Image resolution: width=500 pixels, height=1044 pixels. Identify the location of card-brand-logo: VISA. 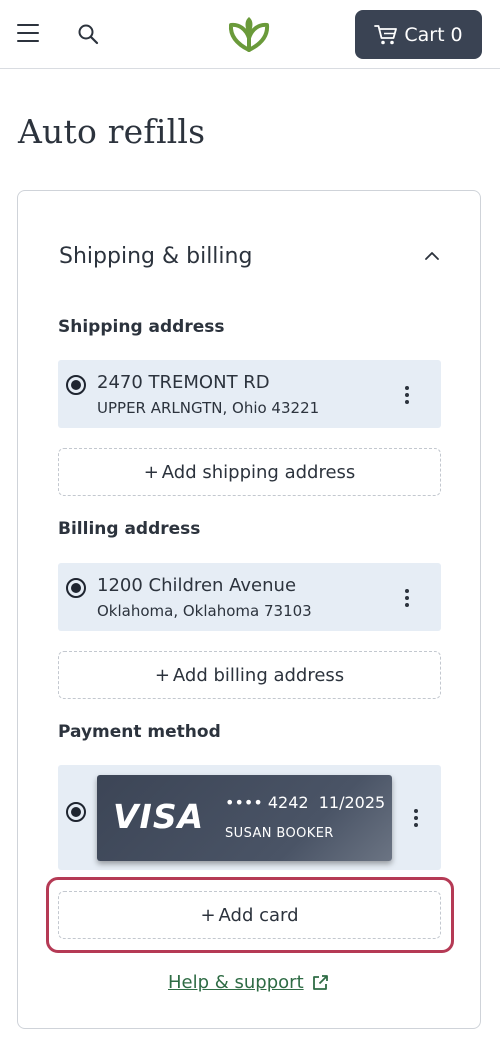
(159, 816).